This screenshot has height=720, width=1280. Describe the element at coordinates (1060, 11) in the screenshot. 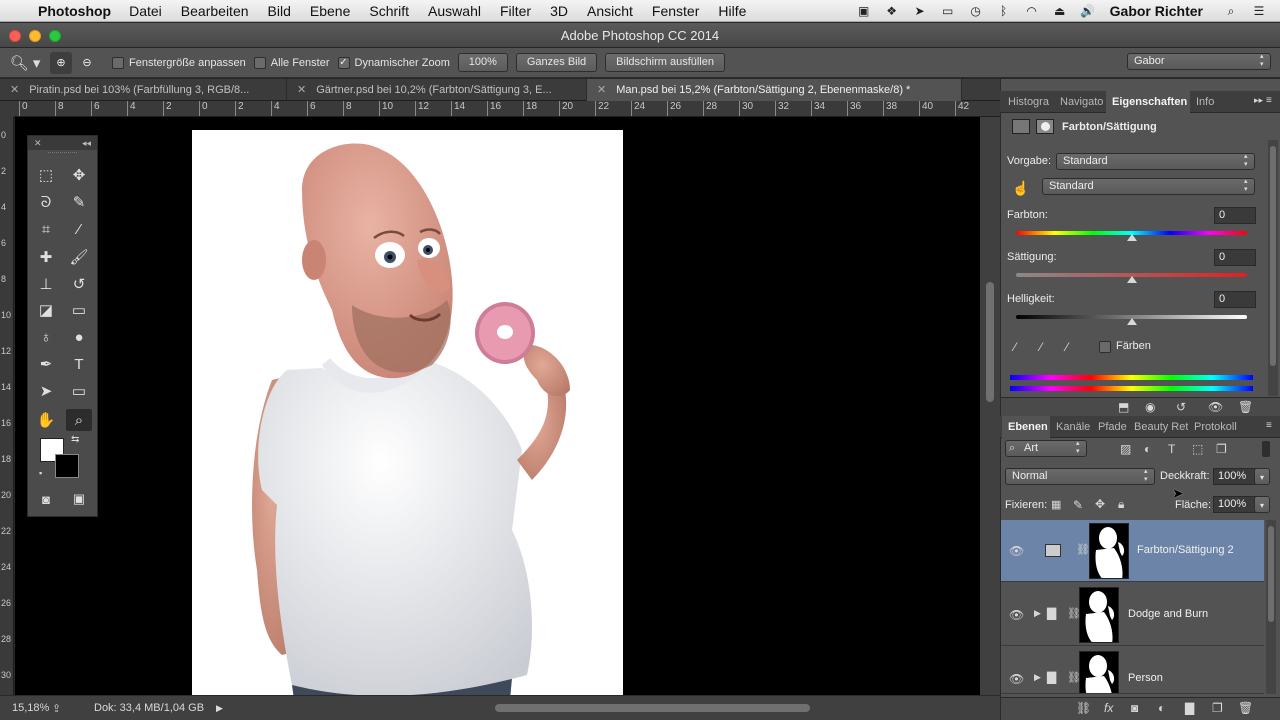

I see `eject-icon: ⏏` at that location.